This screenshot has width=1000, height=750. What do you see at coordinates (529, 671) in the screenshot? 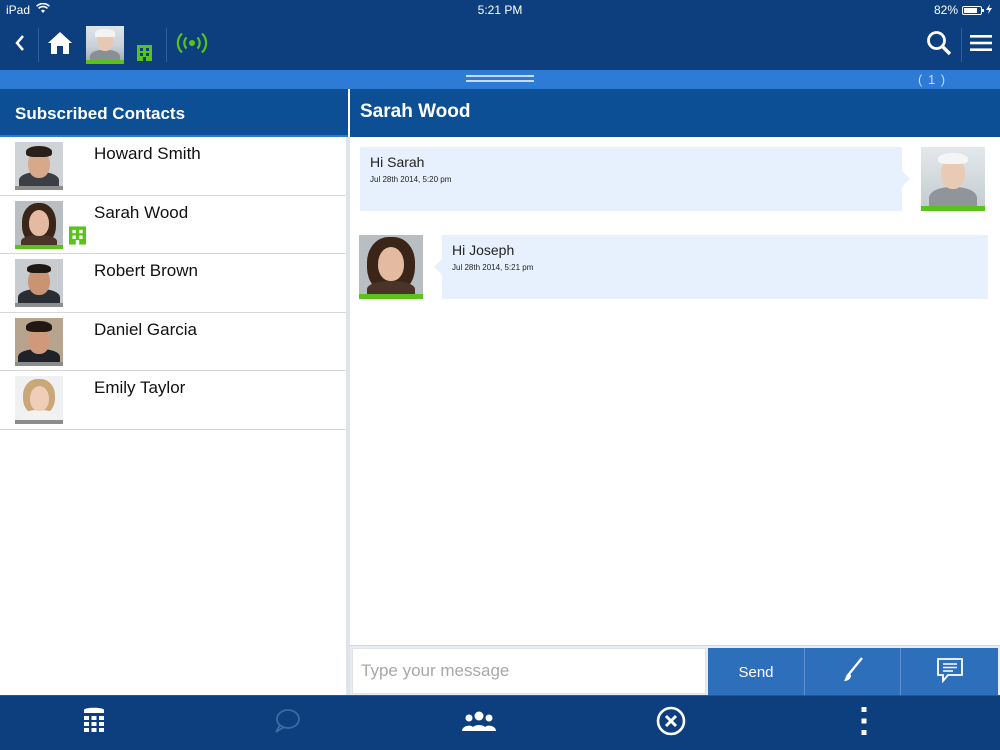
I see `message-input` at bounding box center [529, 671].